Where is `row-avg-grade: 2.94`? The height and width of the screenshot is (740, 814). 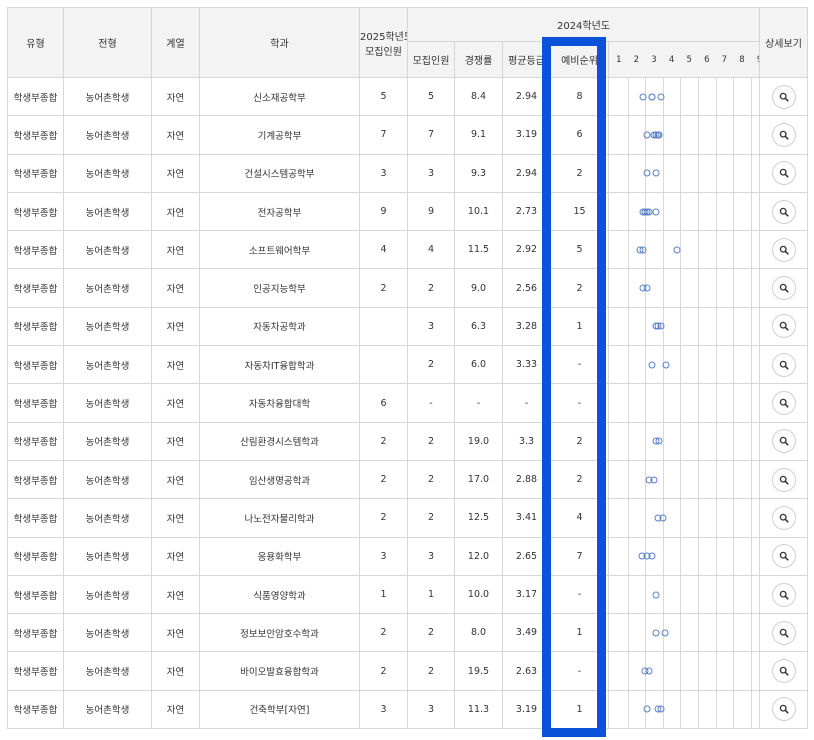
row-avg-grade: 2.94 is located at coordinates (526, 96).